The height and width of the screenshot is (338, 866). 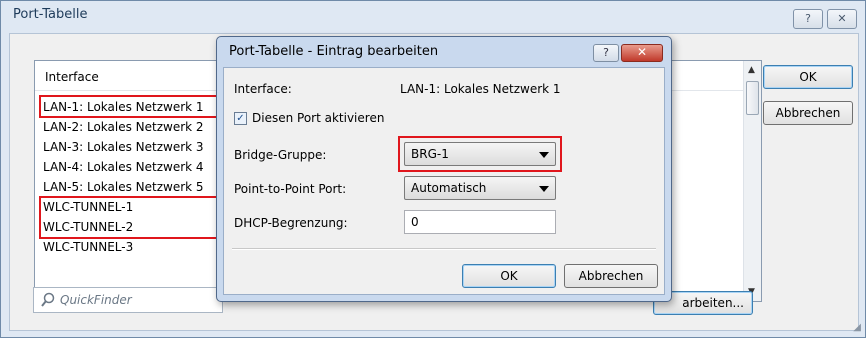 I want to click on scroll-up-icon: ▲, so click(x=751, y=70).